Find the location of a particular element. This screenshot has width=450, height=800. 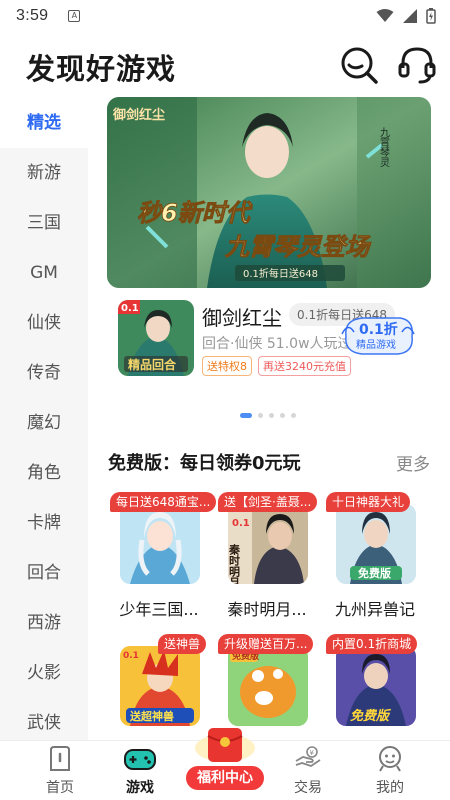

tab-label: 我的 is located at coordinates (390, 788).